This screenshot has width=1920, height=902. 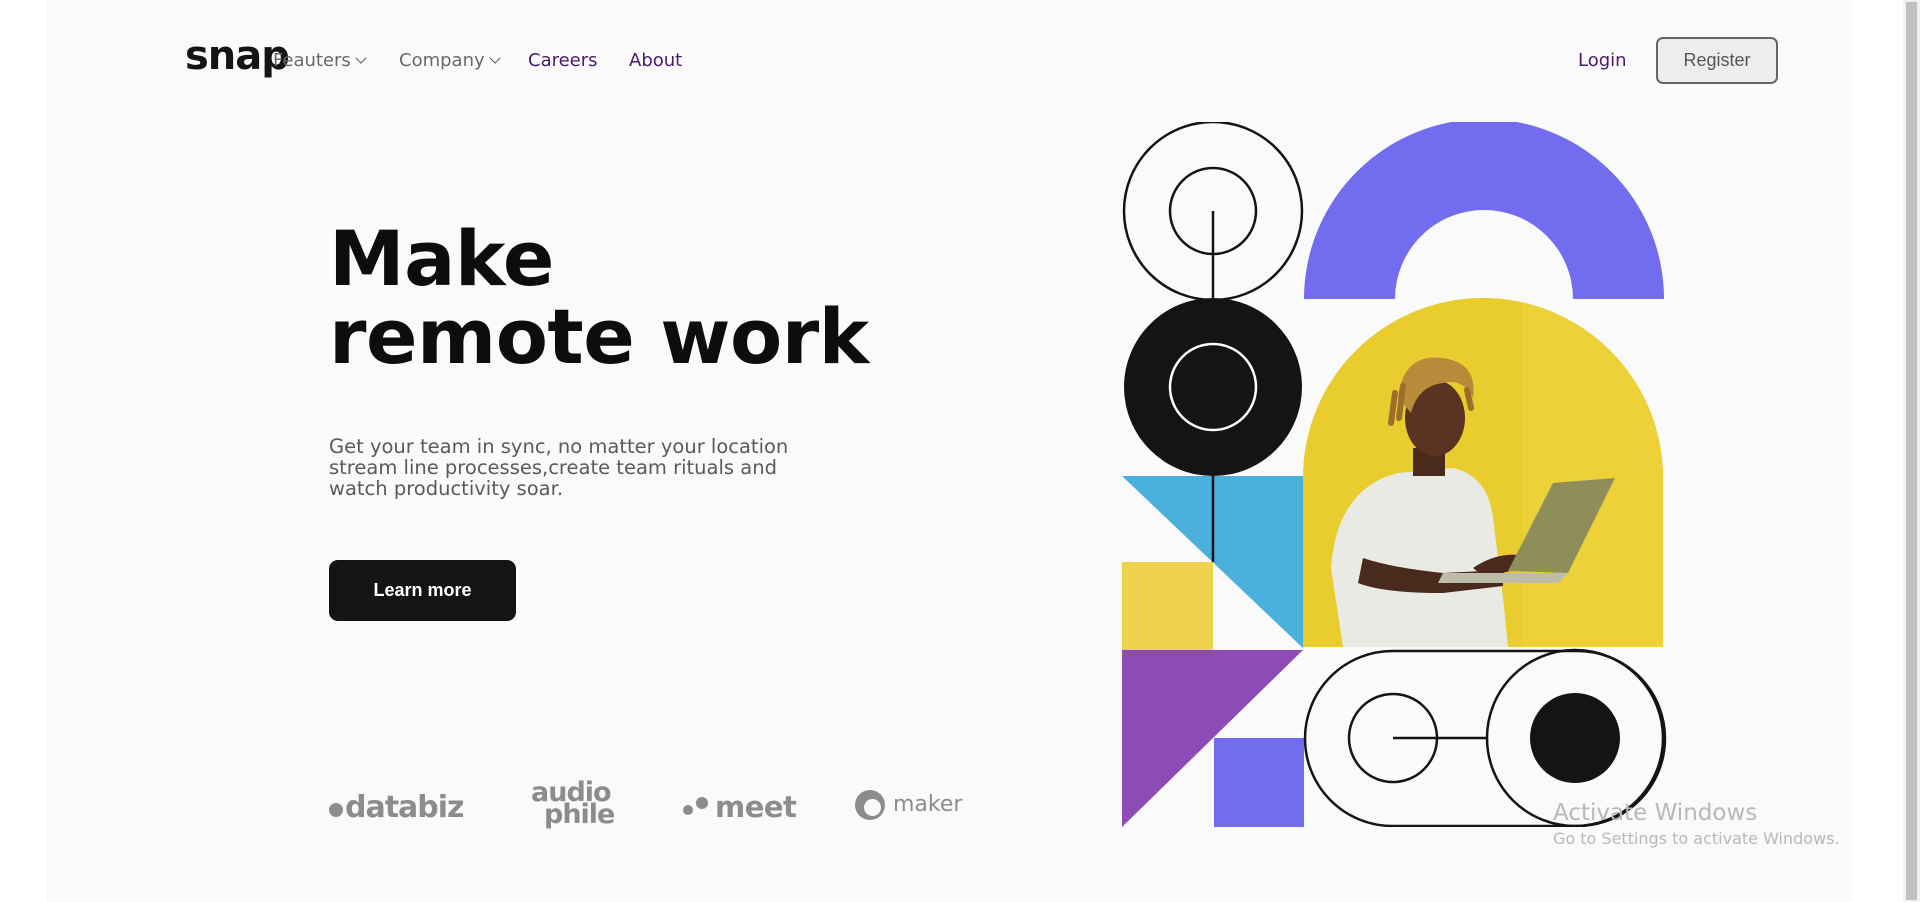 I want to click on meet-dots-icon, so click(x=696, y=806).